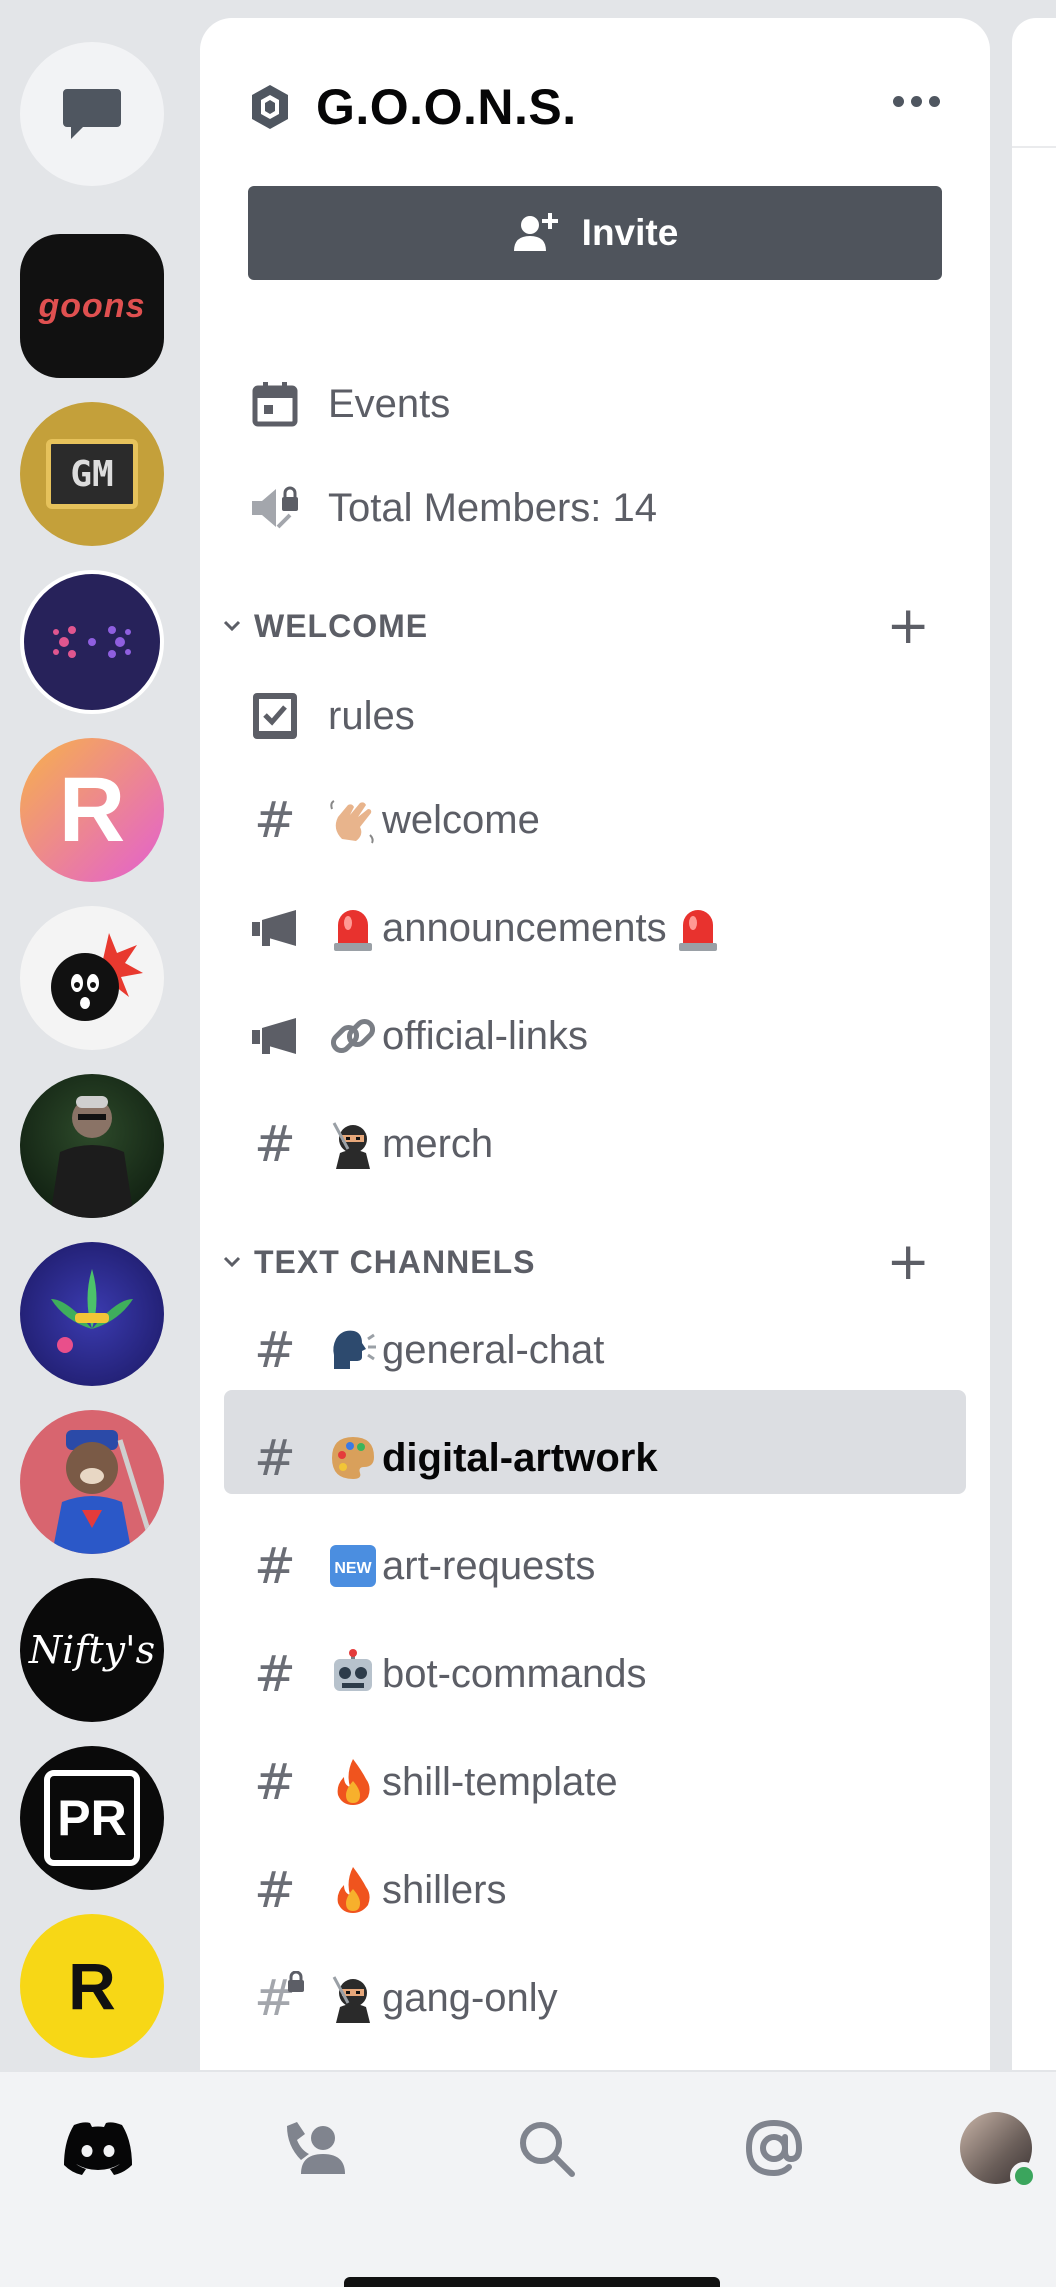 The width and height of the screenshot is (1056, 2287). Describe the element at coordinates (232, 1262) in the screenshot. I see `chevron-down-icon` at that location.